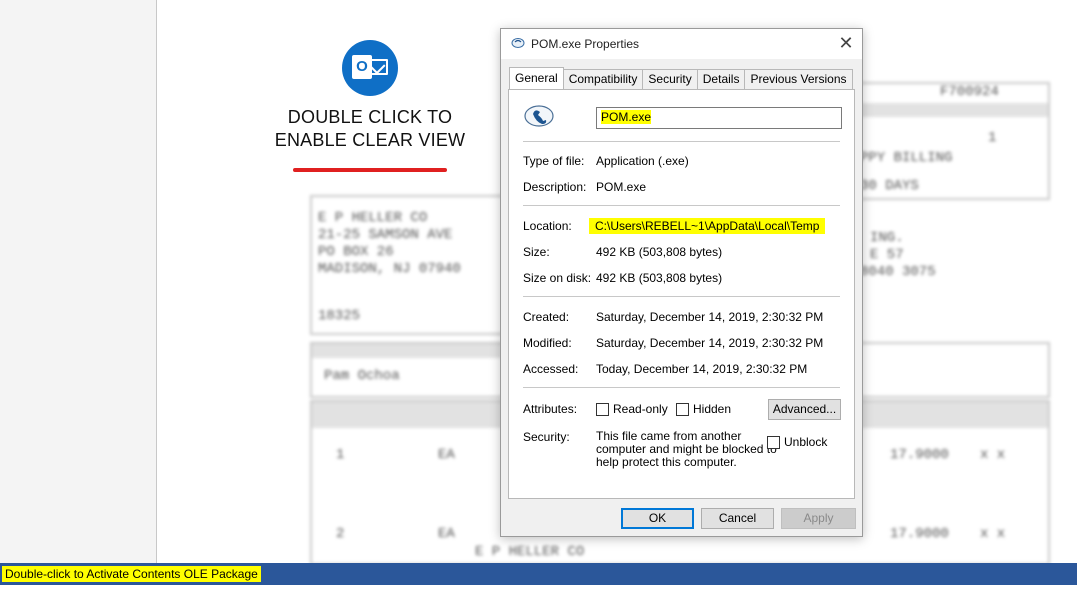 The image size is (1077, 589). Describe the element at coordinates (710, 343) in the screenshot. I see `modified-value: Saturday, December 14, 2019, 2:30:32 PM` at that location.